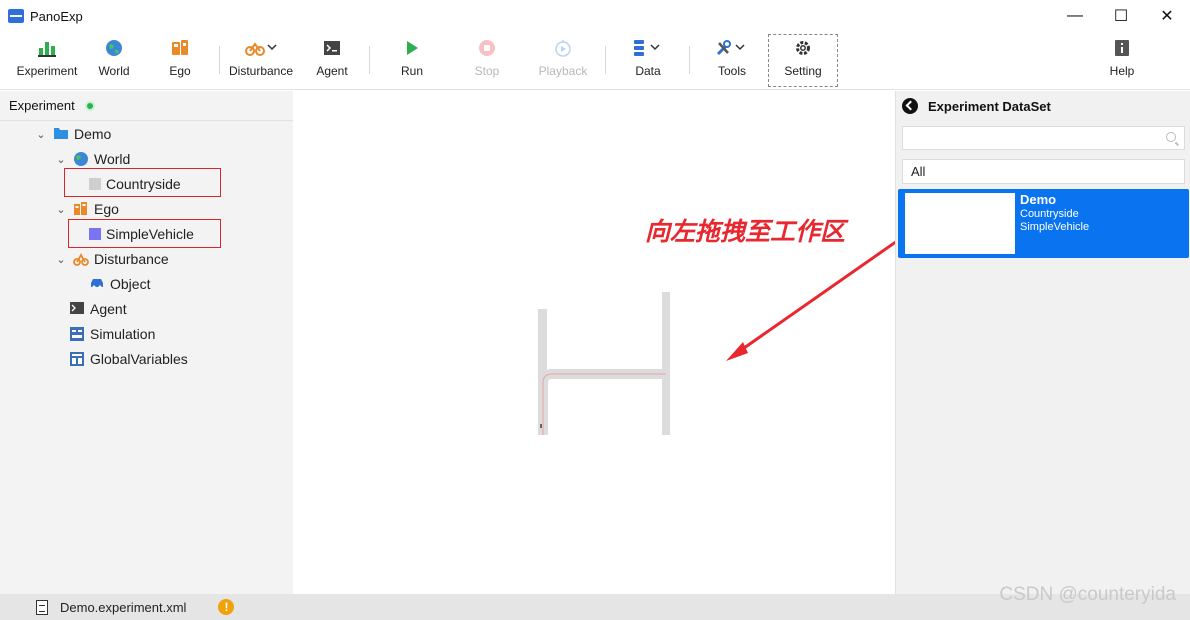 The height and width of the screenshot is (620, 1190). What do you see at coordinates (47, 48) in the screenshot?
I see `bar-chart-icon` at bounding box center [47, 48].